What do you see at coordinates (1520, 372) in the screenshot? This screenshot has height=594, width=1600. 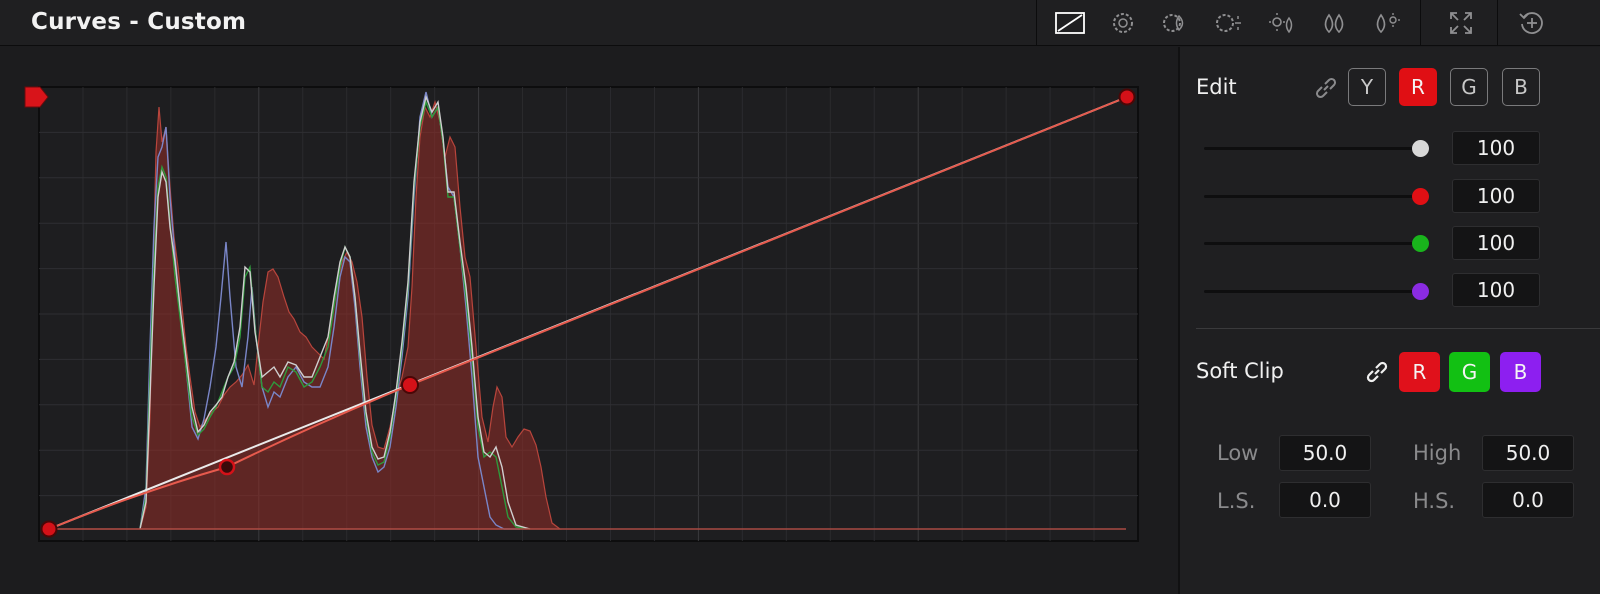 I see `soft-clip-channel-b: B` at bounding box center [1520, 372].